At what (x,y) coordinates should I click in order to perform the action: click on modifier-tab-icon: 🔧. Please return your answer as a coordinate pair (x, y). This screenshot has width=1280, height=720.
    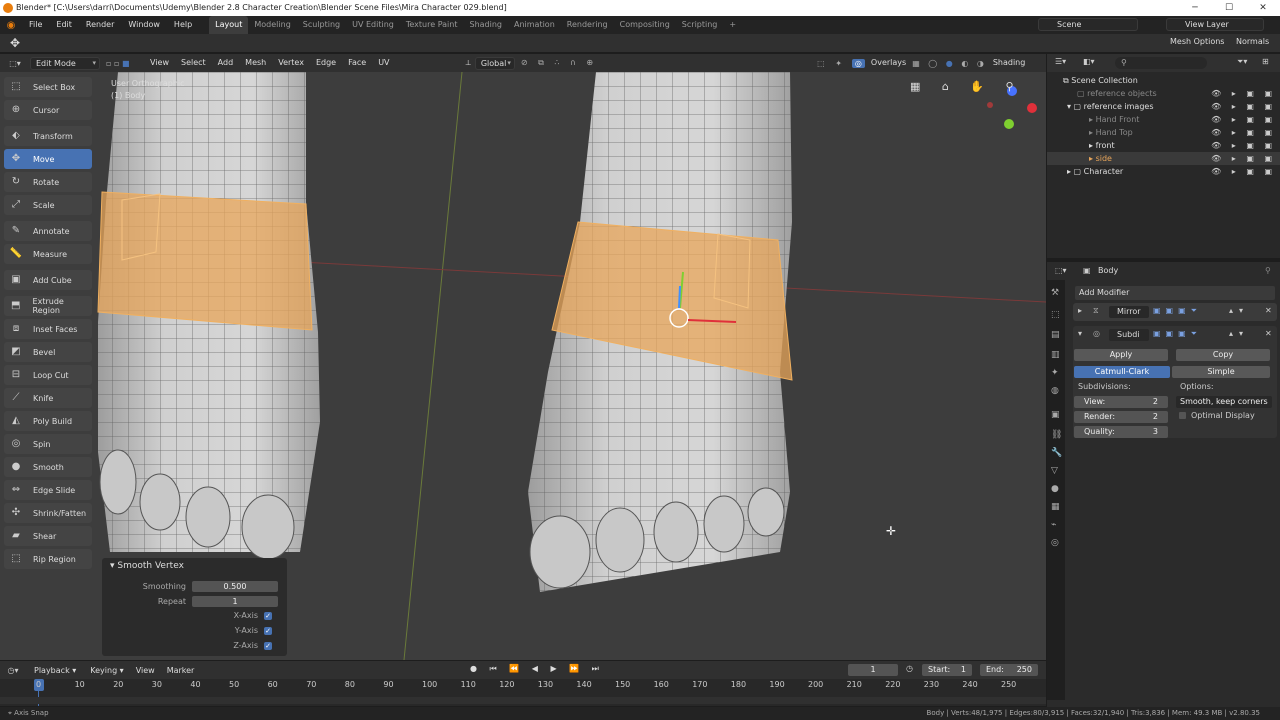
    Looking at the image, I should click on (1056, 453).